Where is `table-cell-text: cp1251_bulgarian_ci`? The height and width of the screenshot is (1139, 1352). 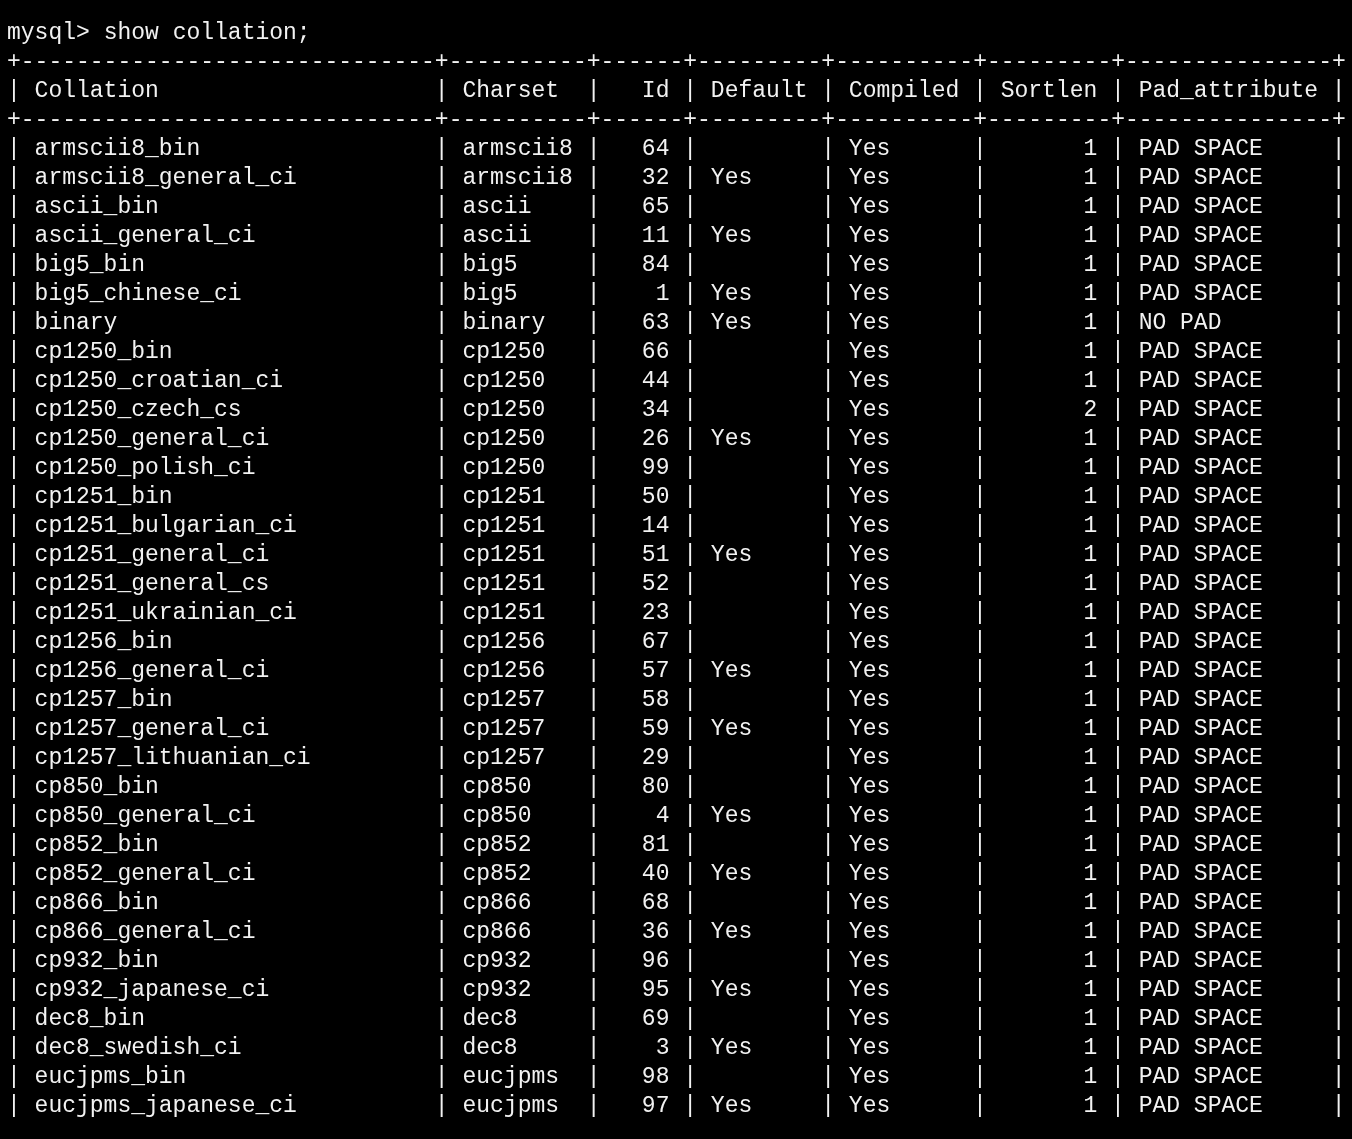
table-cell-text: cp1251_bulgarian_ci is located at coordinates (166, 526).